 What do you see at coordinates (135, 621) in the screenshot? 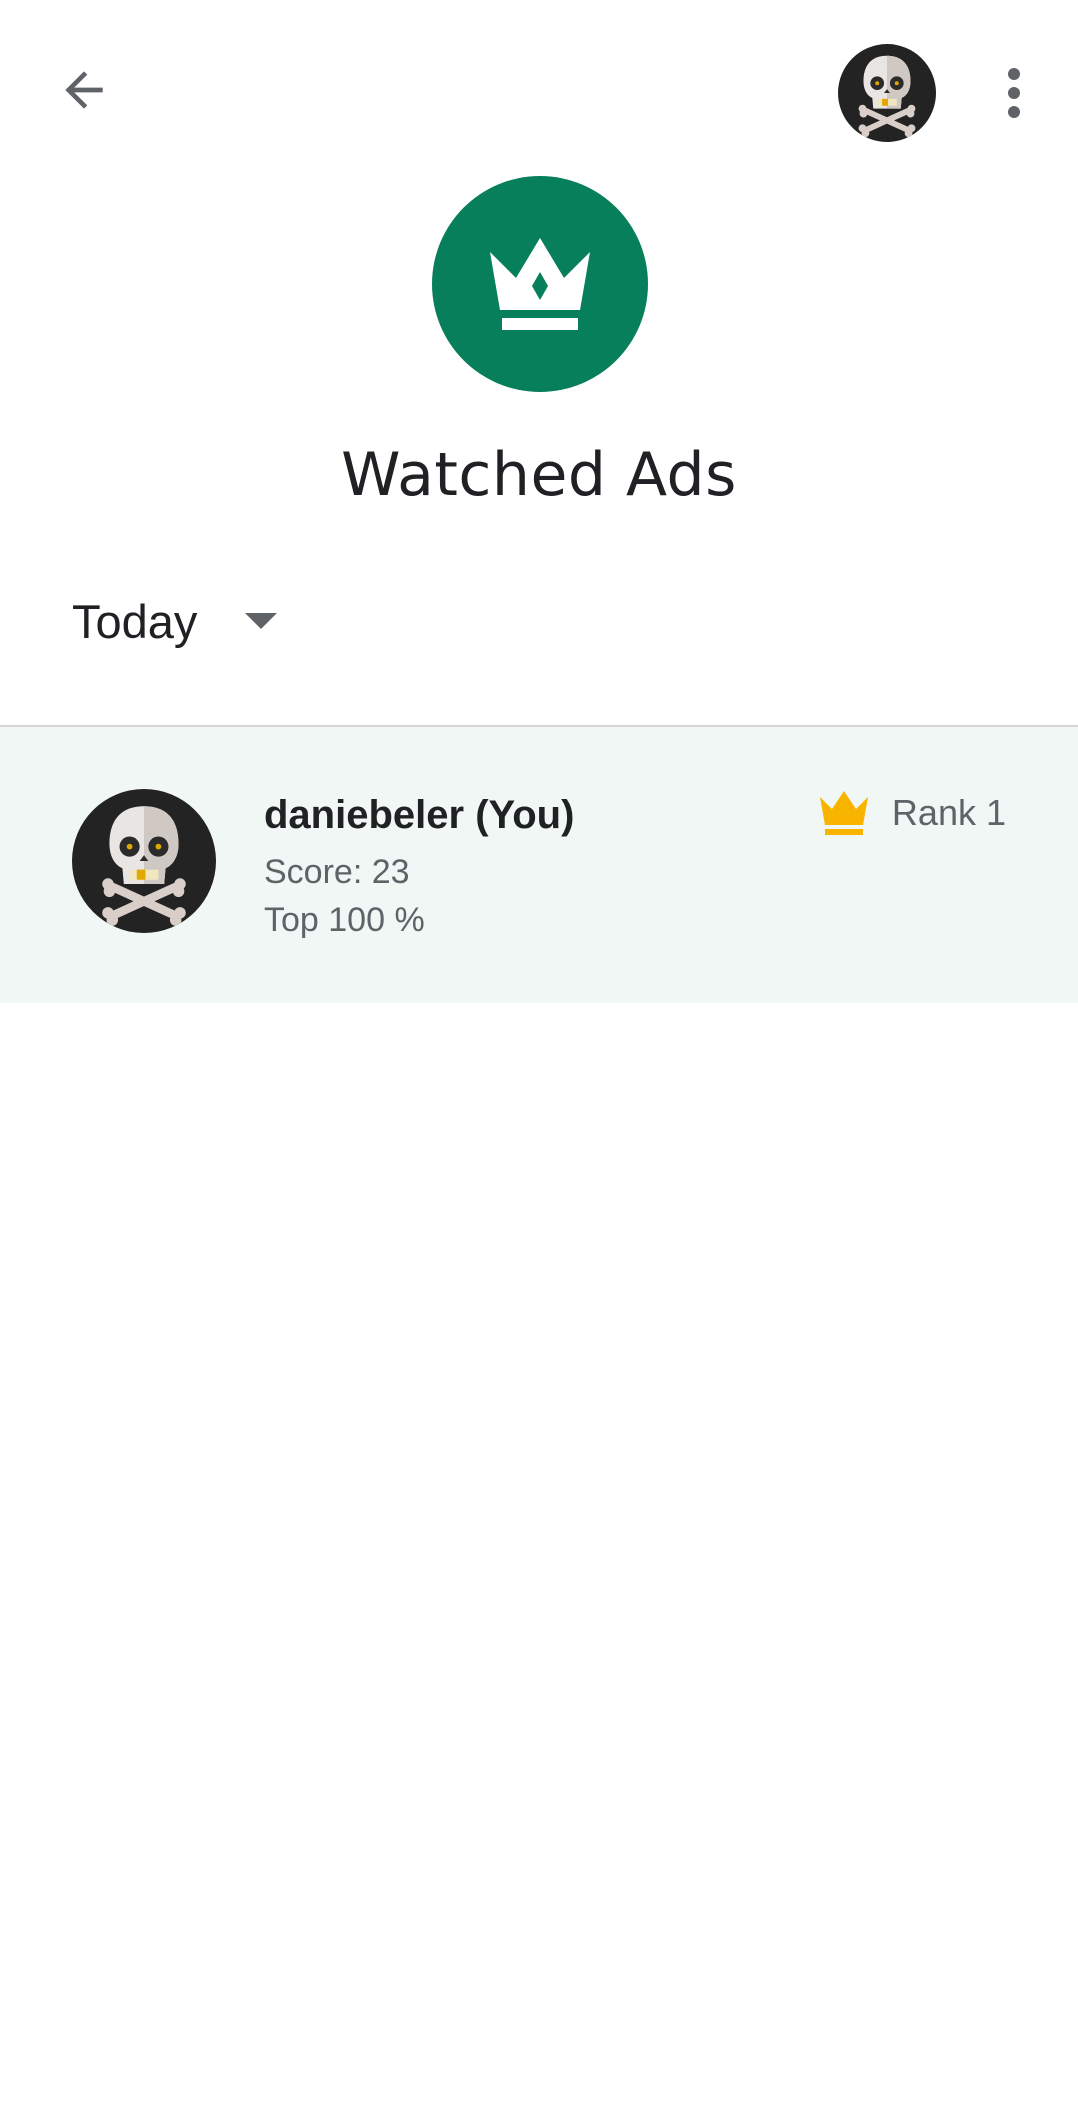
I see `period-selected-label: Today` at bounding box center [135, 621].